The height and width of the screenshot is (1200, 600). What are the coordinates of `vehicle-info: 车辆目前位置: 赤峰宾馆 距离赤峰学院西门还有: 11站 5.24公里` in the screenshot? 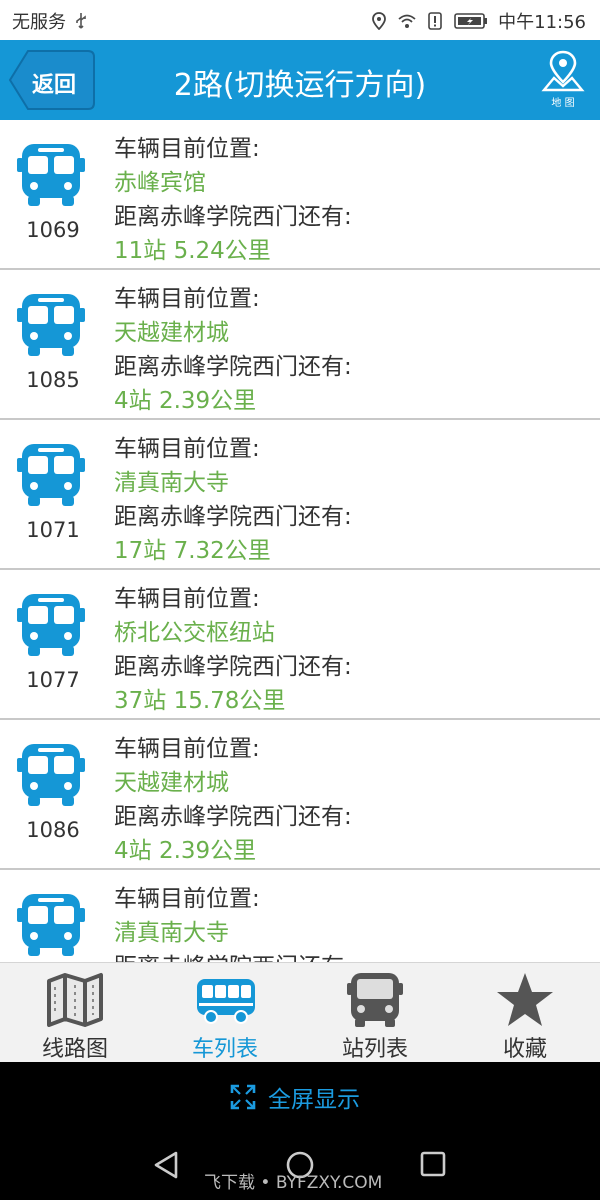 It's located at (233, 200).